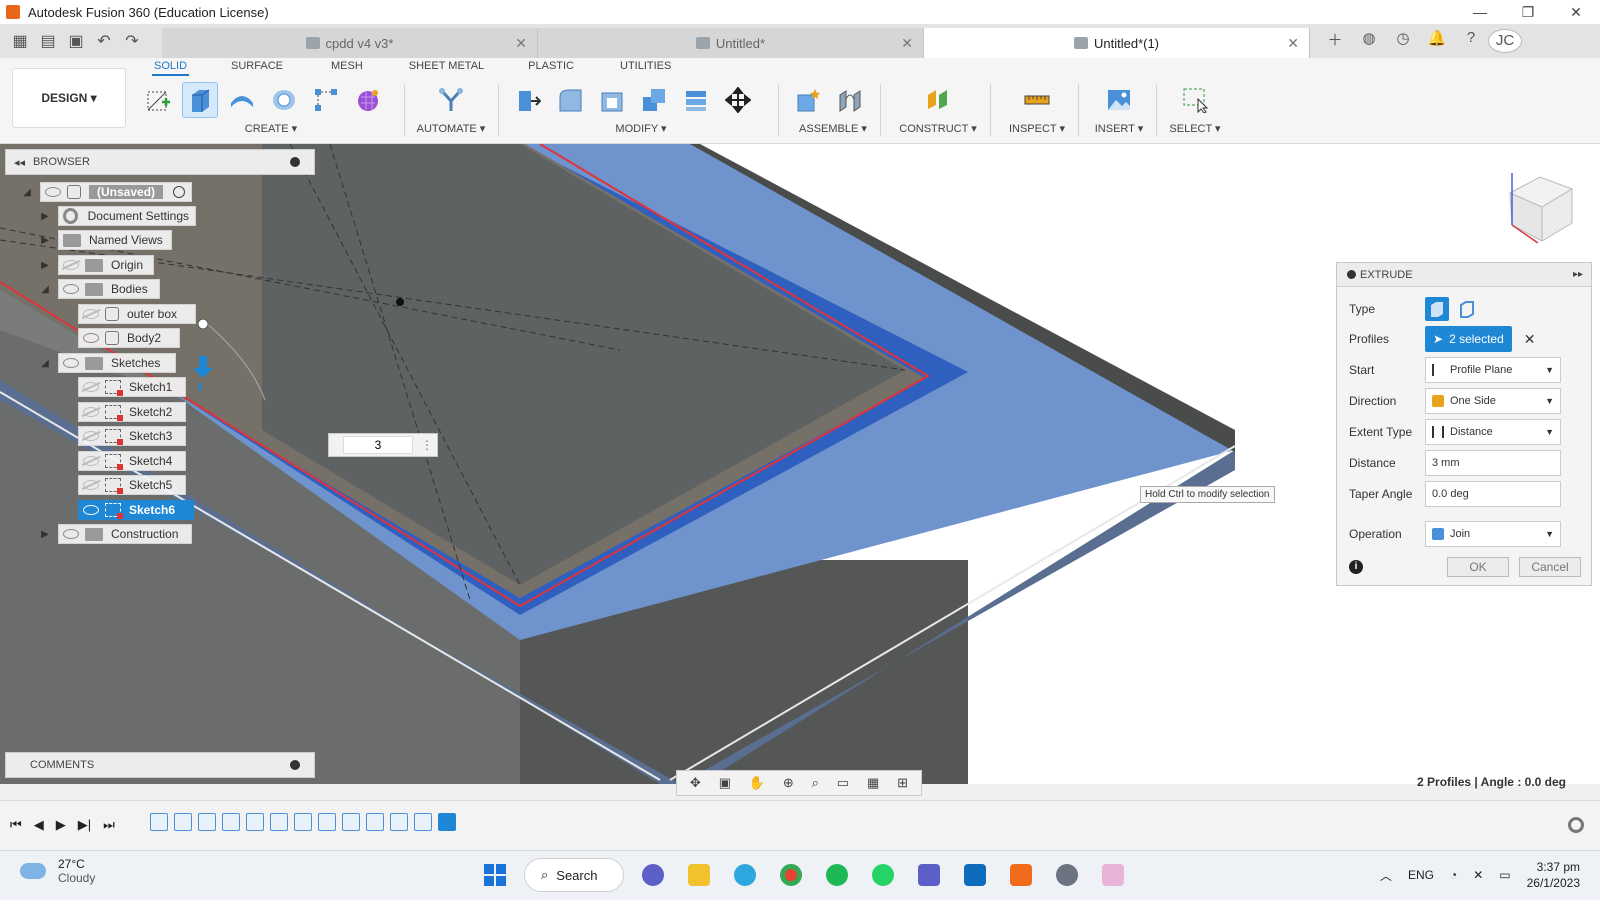 The height and width of the screenshot is (900, 1600). Describe the element at coordinates (104, 41) in the screenshot. I see `undo-icon: ↶` at that location.